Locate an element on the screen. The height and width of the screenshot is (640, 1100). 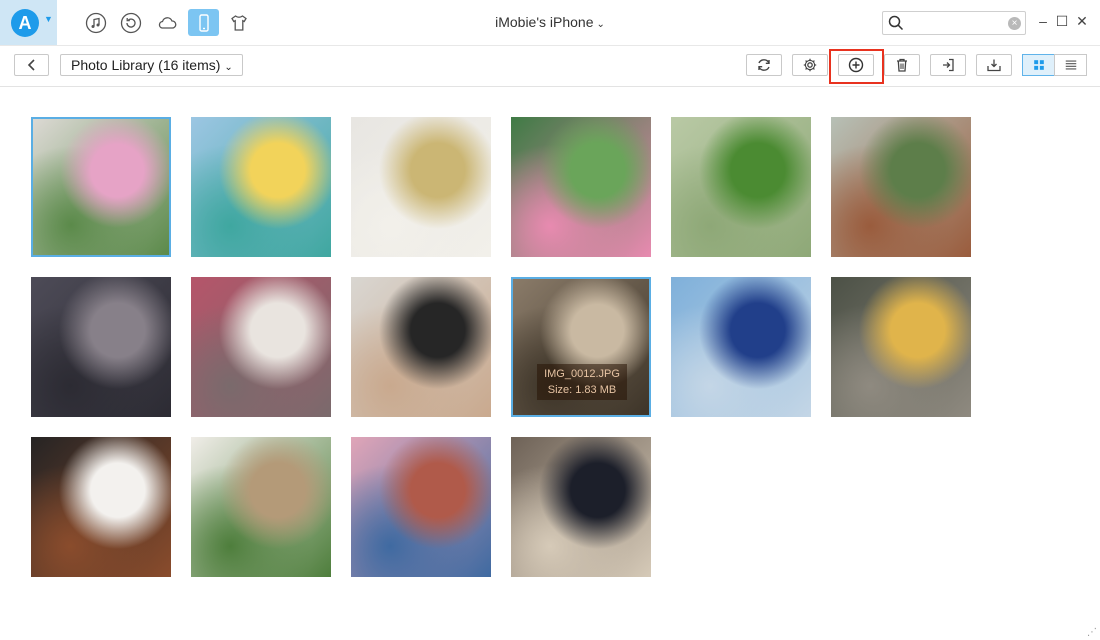
delete-button is located at coordinates (902, 65).